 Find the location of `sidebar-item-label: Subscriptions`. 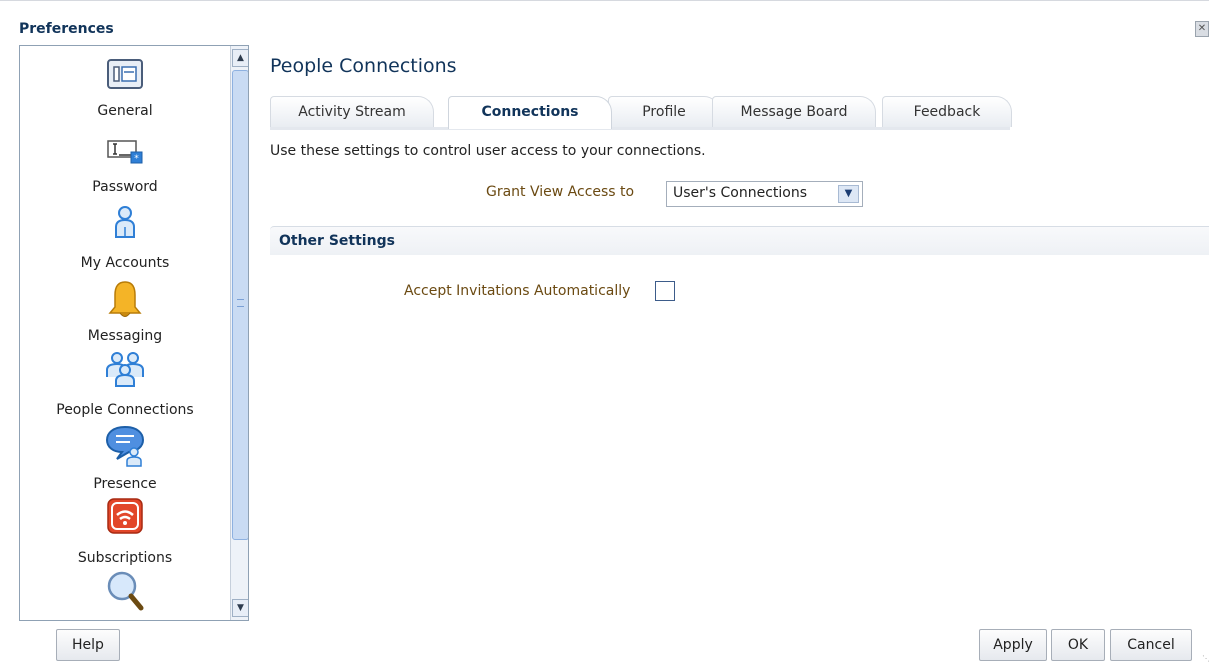

sidebar-item-label: Subscriptions is located at coordinates (125, 558).